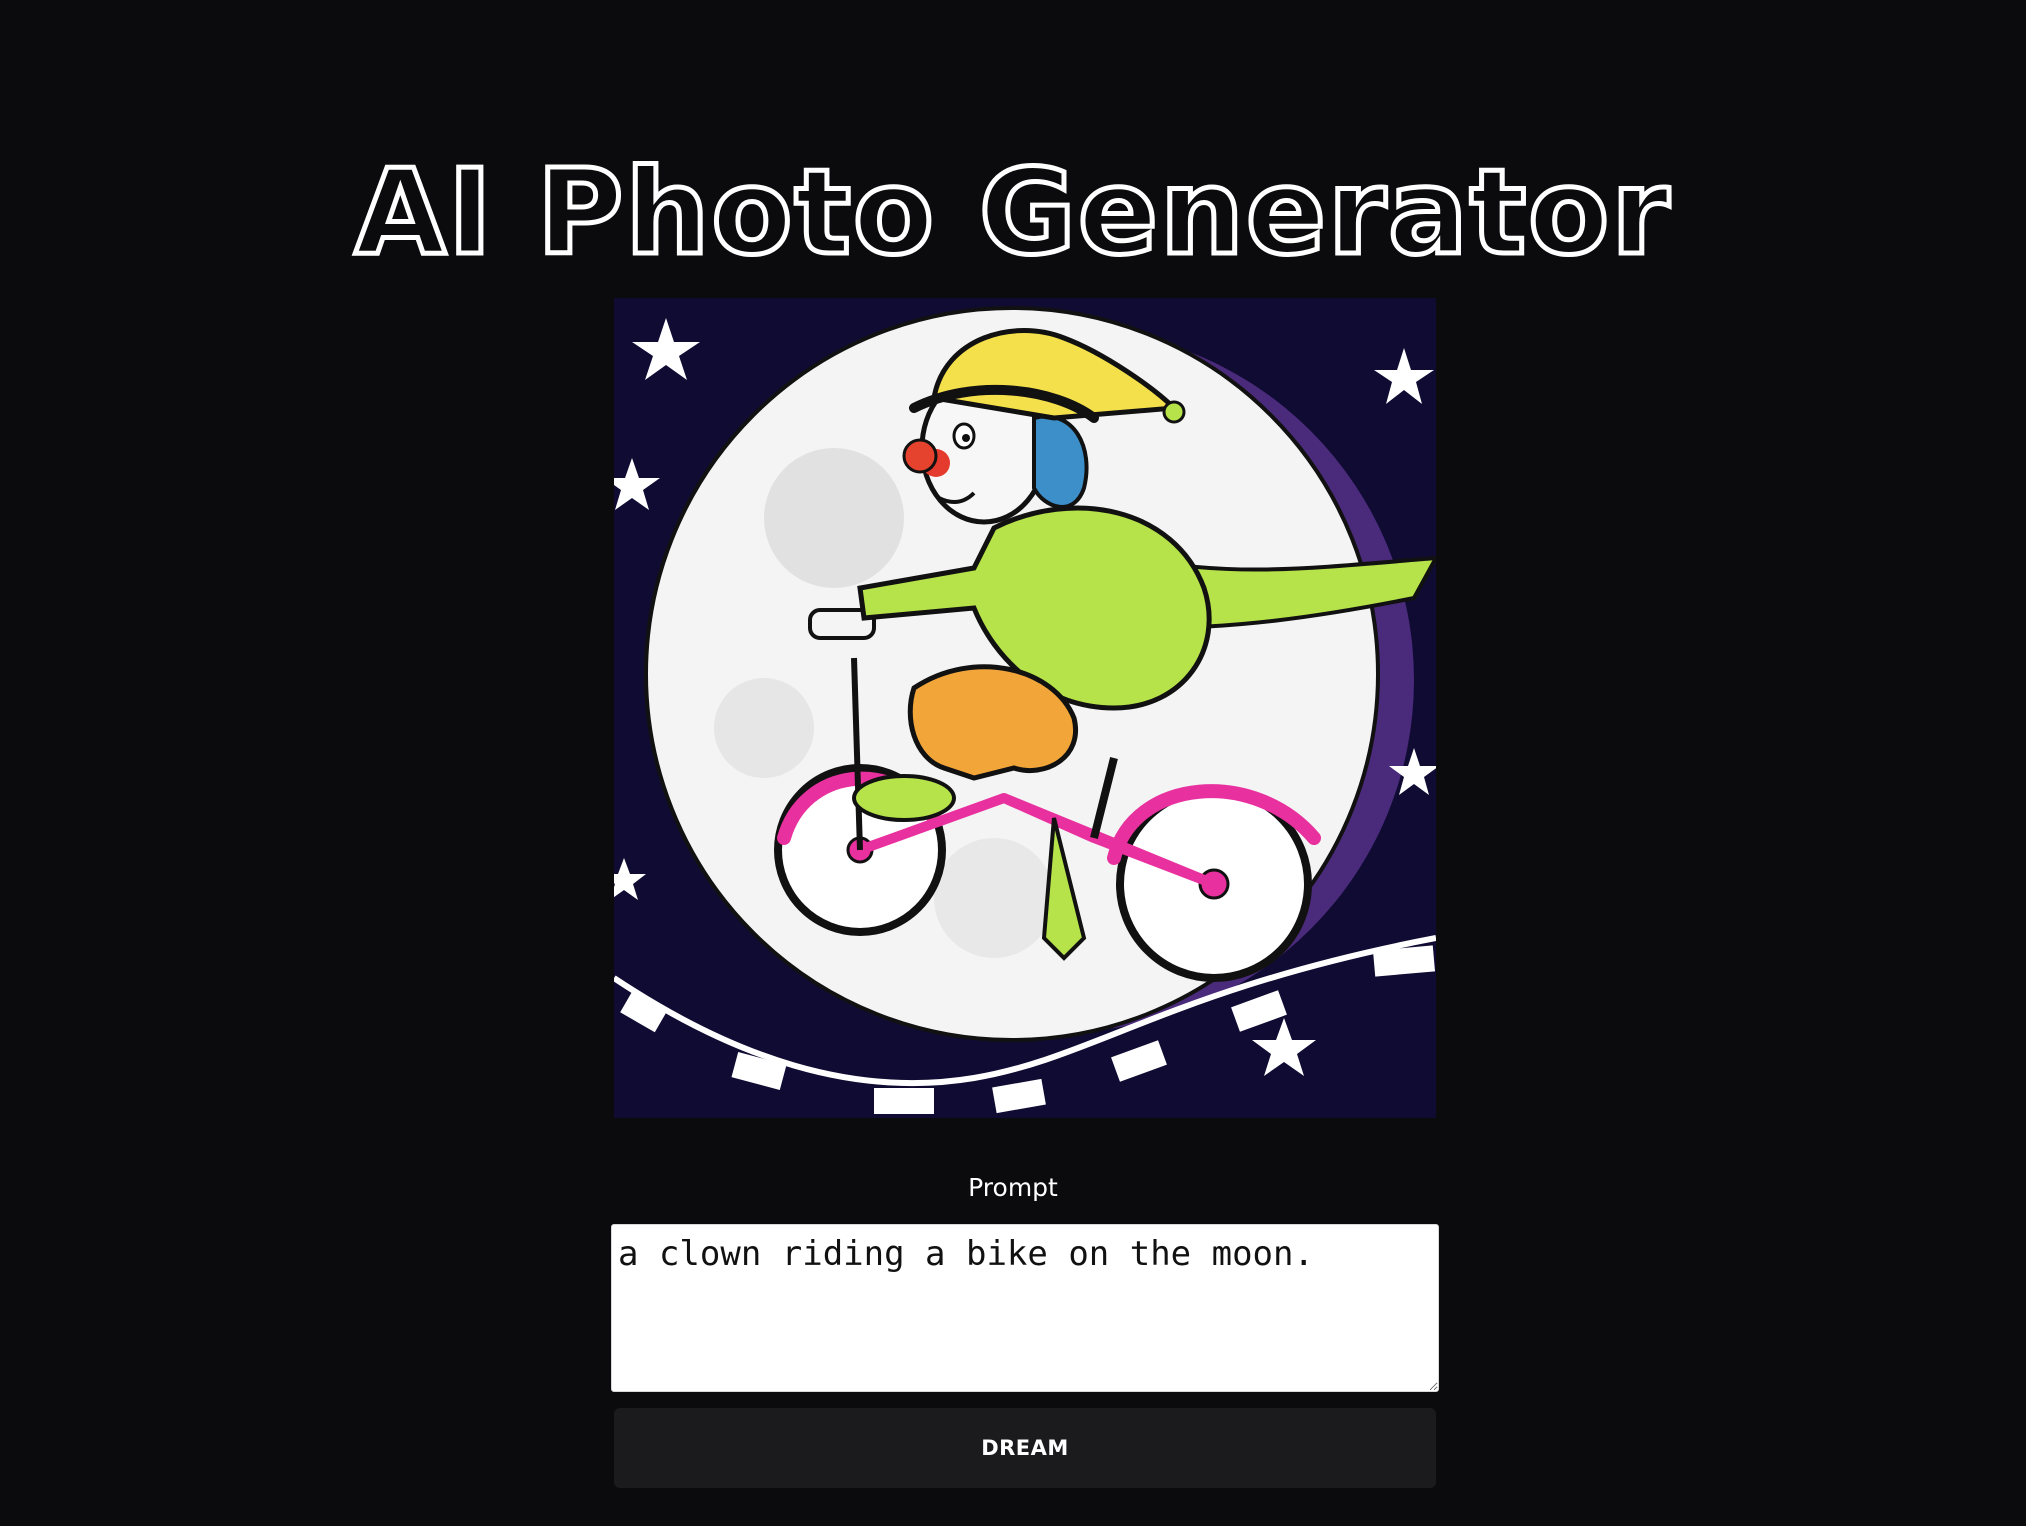 This screenshot has height=1526, width=2026. I want to click on page-title: AI Photo Generator, so click(1012, 212).